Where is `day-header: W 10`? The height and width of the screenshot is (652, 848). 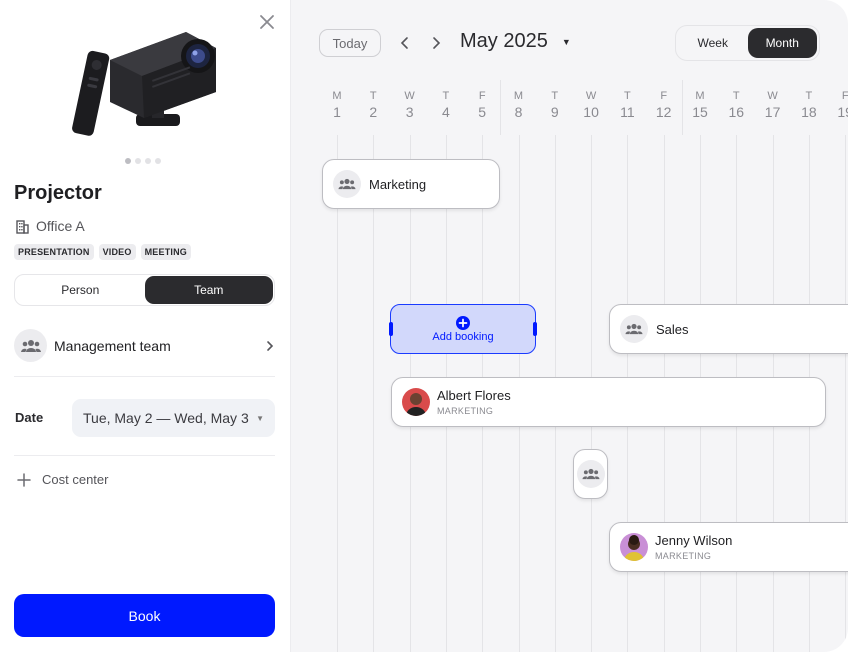 day-header: W 10 is located at coordinates (591, 105).